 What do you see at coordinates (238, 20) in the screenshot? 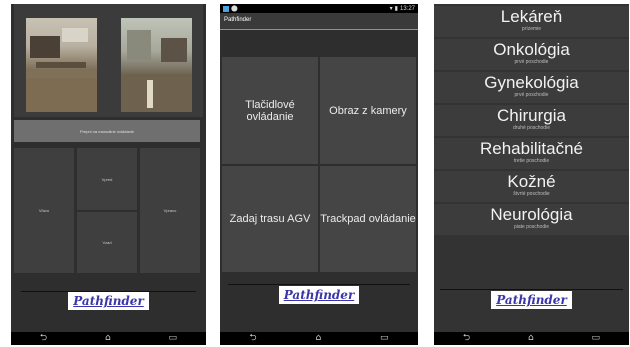
I see `app-title: Pathfinder` at bounding box center [238, 20].